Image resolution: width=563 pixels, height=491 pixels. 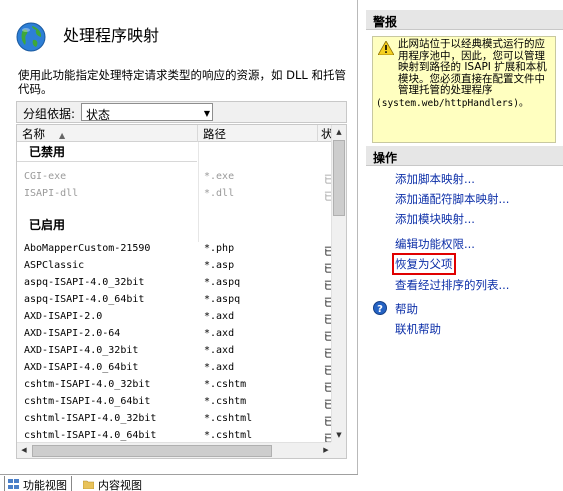 What do you see at coordinates (175, 419) in the screenshot?
I see `table-row: cshtml-ISAPI-4.0_32bit *.cshtml 已` at bounding box center [175, 419].